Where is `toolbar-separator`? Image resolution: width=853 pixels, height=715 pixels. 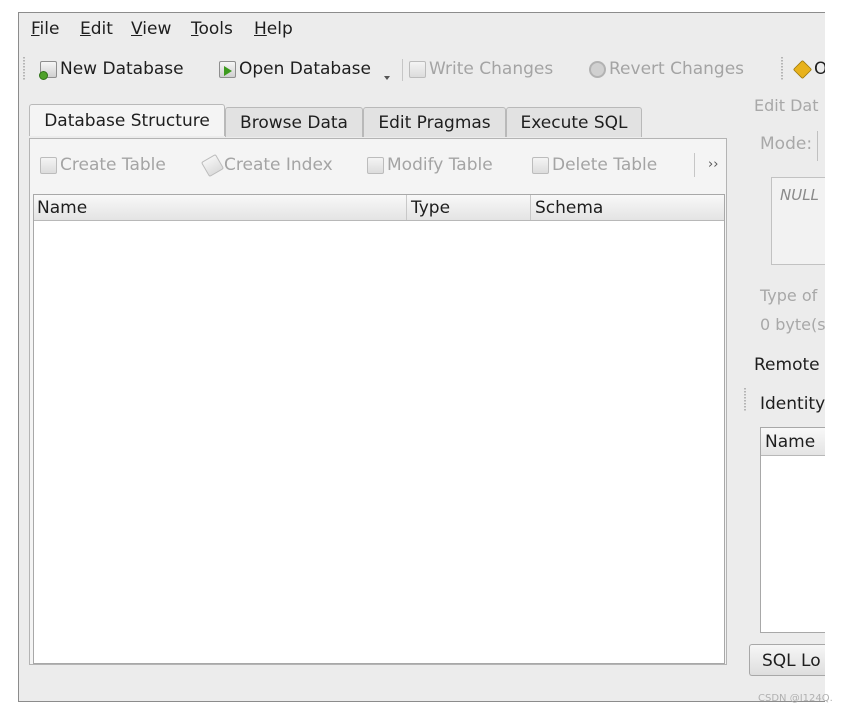 toolbar-separator is located at coordinates (402, 70).